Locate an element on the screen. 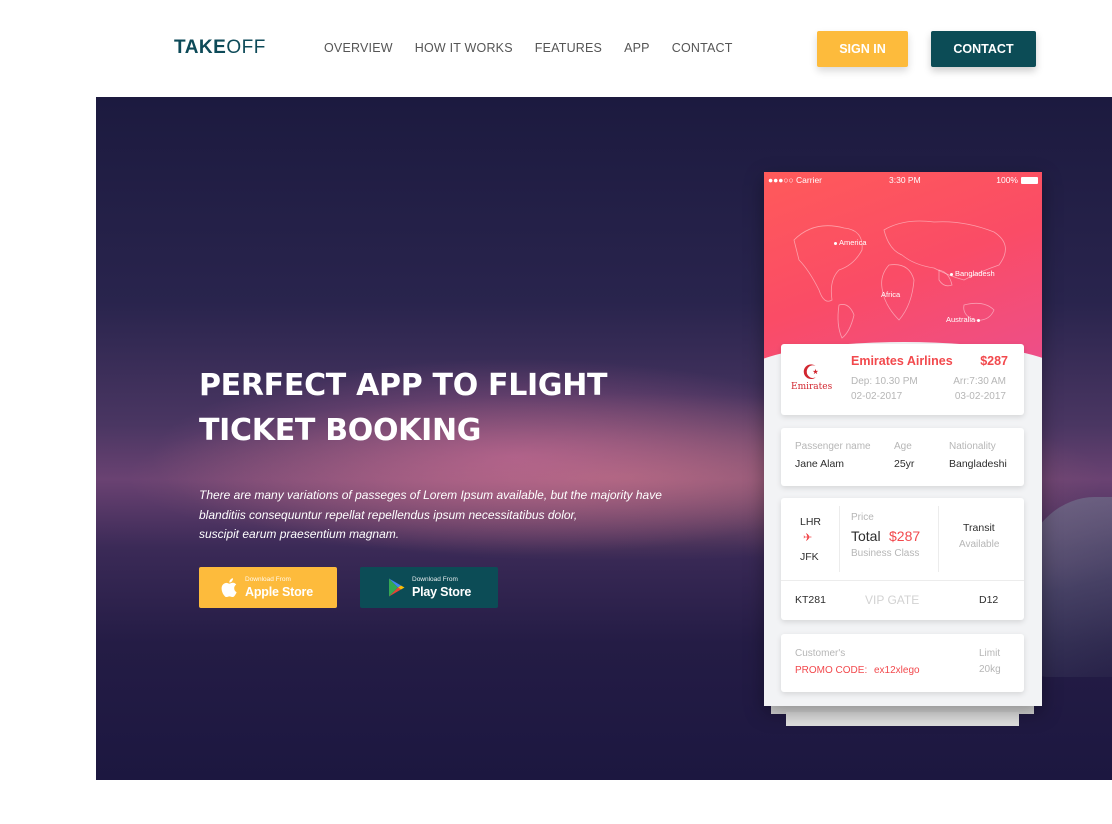 This screenshot has height=824, width=1112. airplane-icon: ✈ is located at coordinates (808, 538).